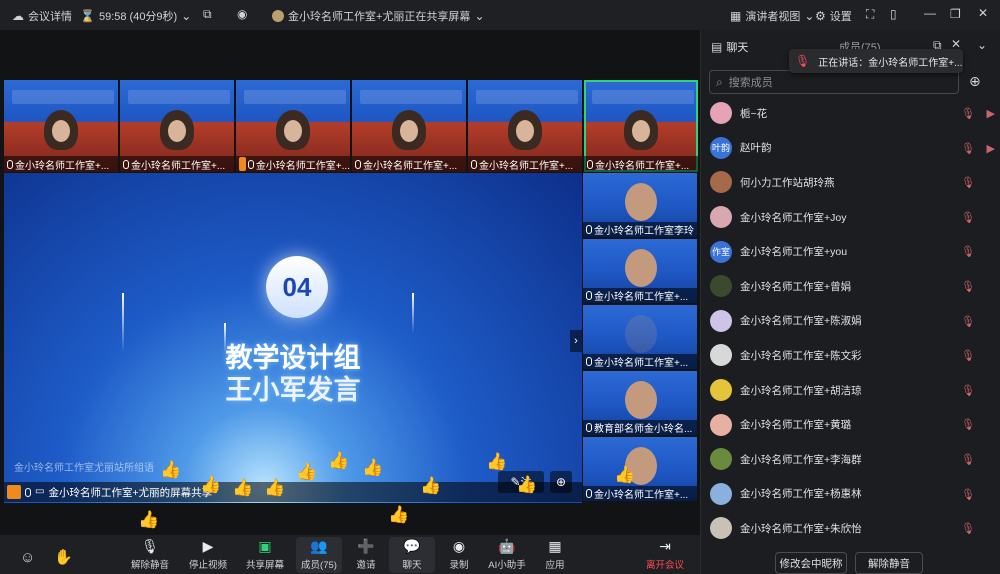 The width and height of the screenshot is (1000, 574). Describe the element at coordinates (850, 148) in the screenshot. I see `member-row: 叶韵 赵叶韵 🎙 ▶` at that location.